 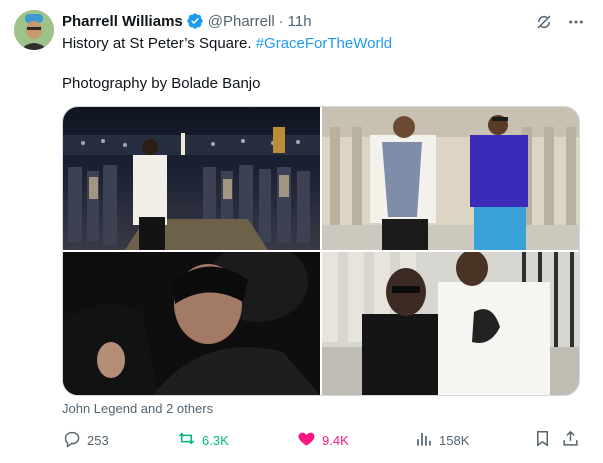 What do you see at coordinates (454, 440) in the screenshot?
I see `views-count: 158K` at bounding box center [454, 440].